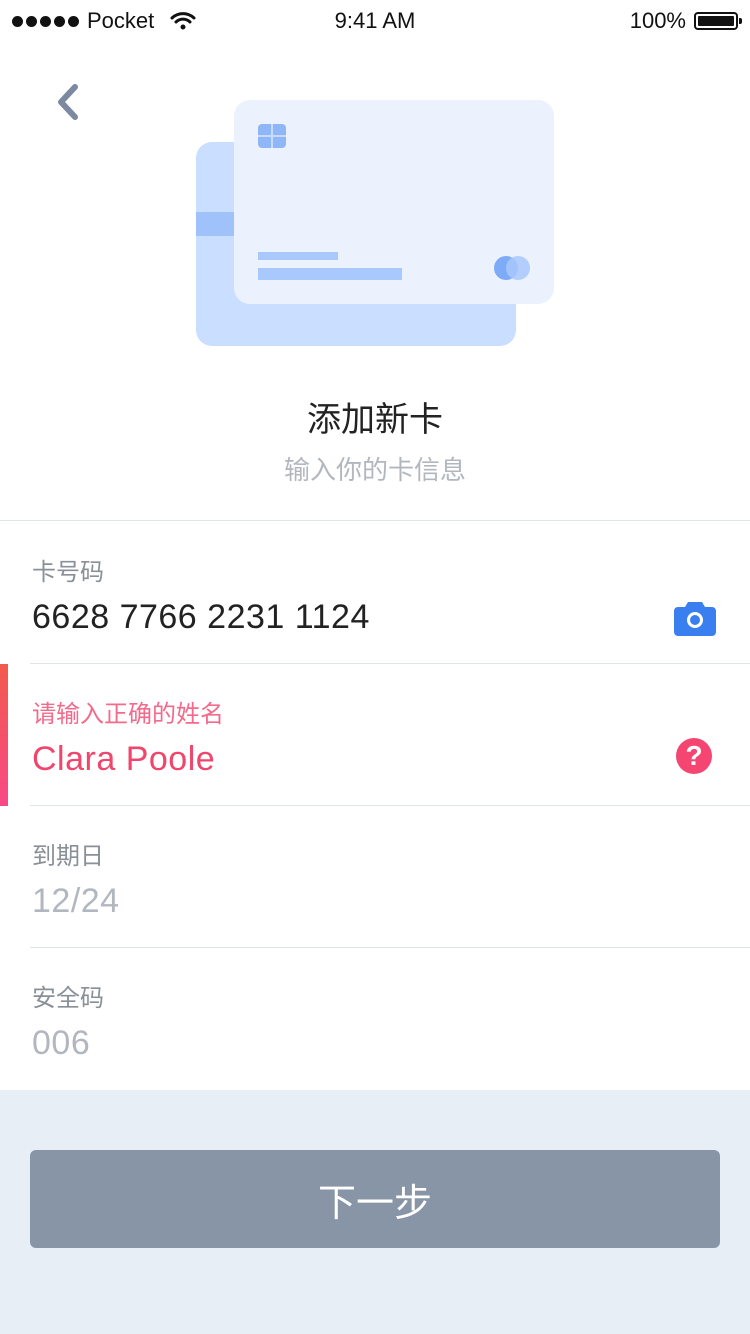  Describe the element at coordinates (375, 420) in the screenshot. I see `page-title: 添加新卡` at that location.